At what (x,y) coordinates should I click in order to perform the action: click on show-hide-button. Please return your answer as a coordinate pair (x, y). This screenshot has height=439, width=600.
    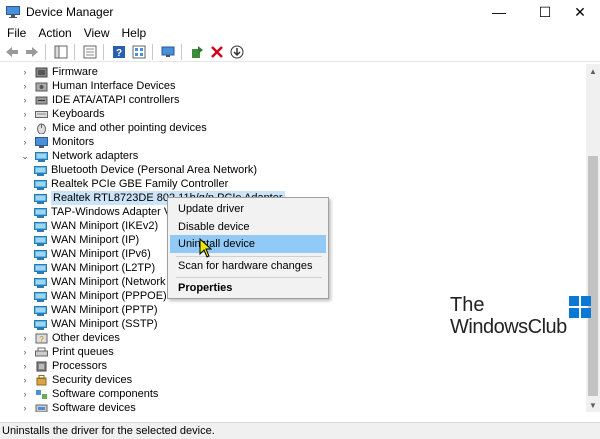
    Looking at the image, I should click on (90, 52).